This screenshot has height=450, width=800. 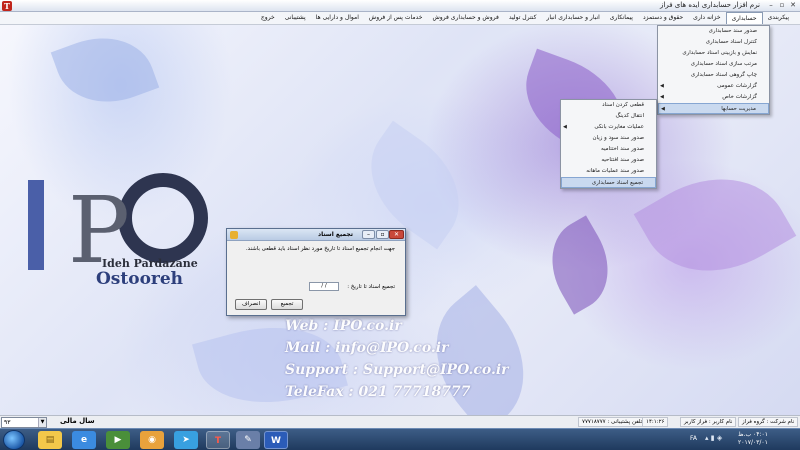 I want to click on status-company: نام شرکت : گروه فراز, so click(x=768, y=422).